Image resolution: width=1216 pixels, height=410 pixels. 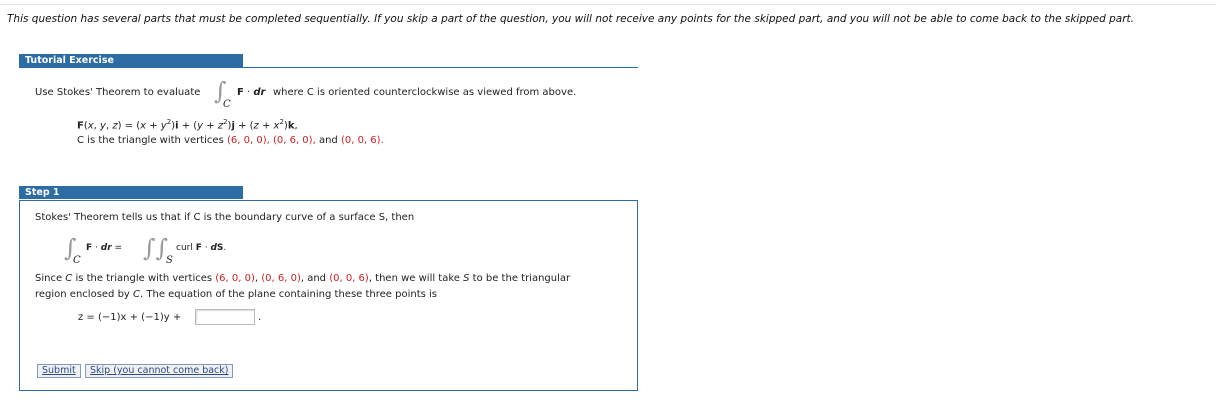 What do you see at coordinates (77, 260) in the screenshot?
I see `lhs-subscript: C` at bounding box center [77, 260].